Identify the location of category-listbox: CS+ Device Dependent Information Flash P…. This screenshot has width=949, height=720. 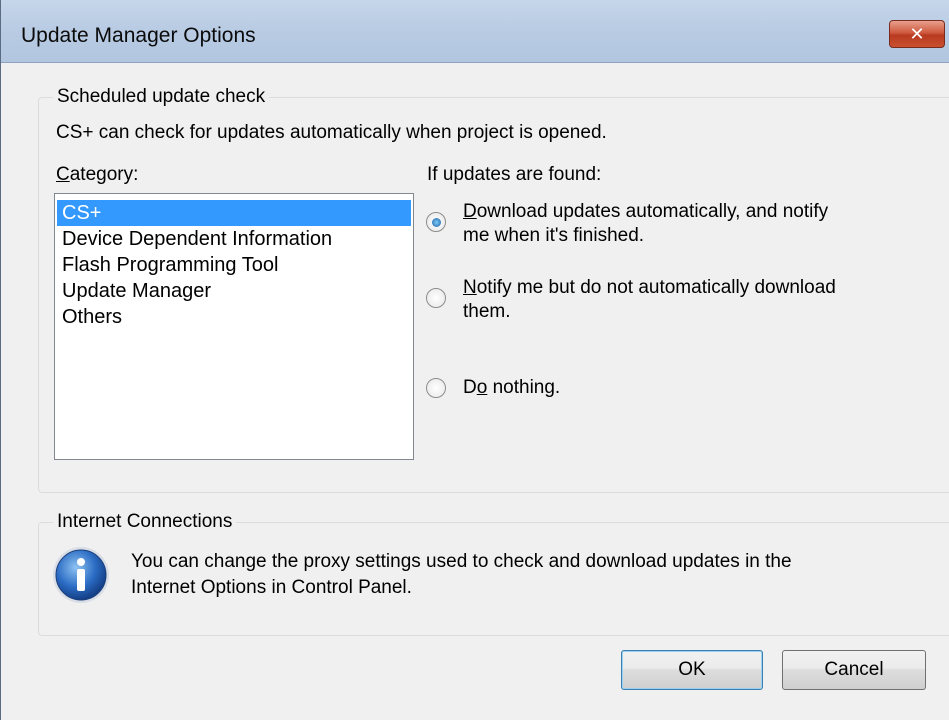
(234, 326).